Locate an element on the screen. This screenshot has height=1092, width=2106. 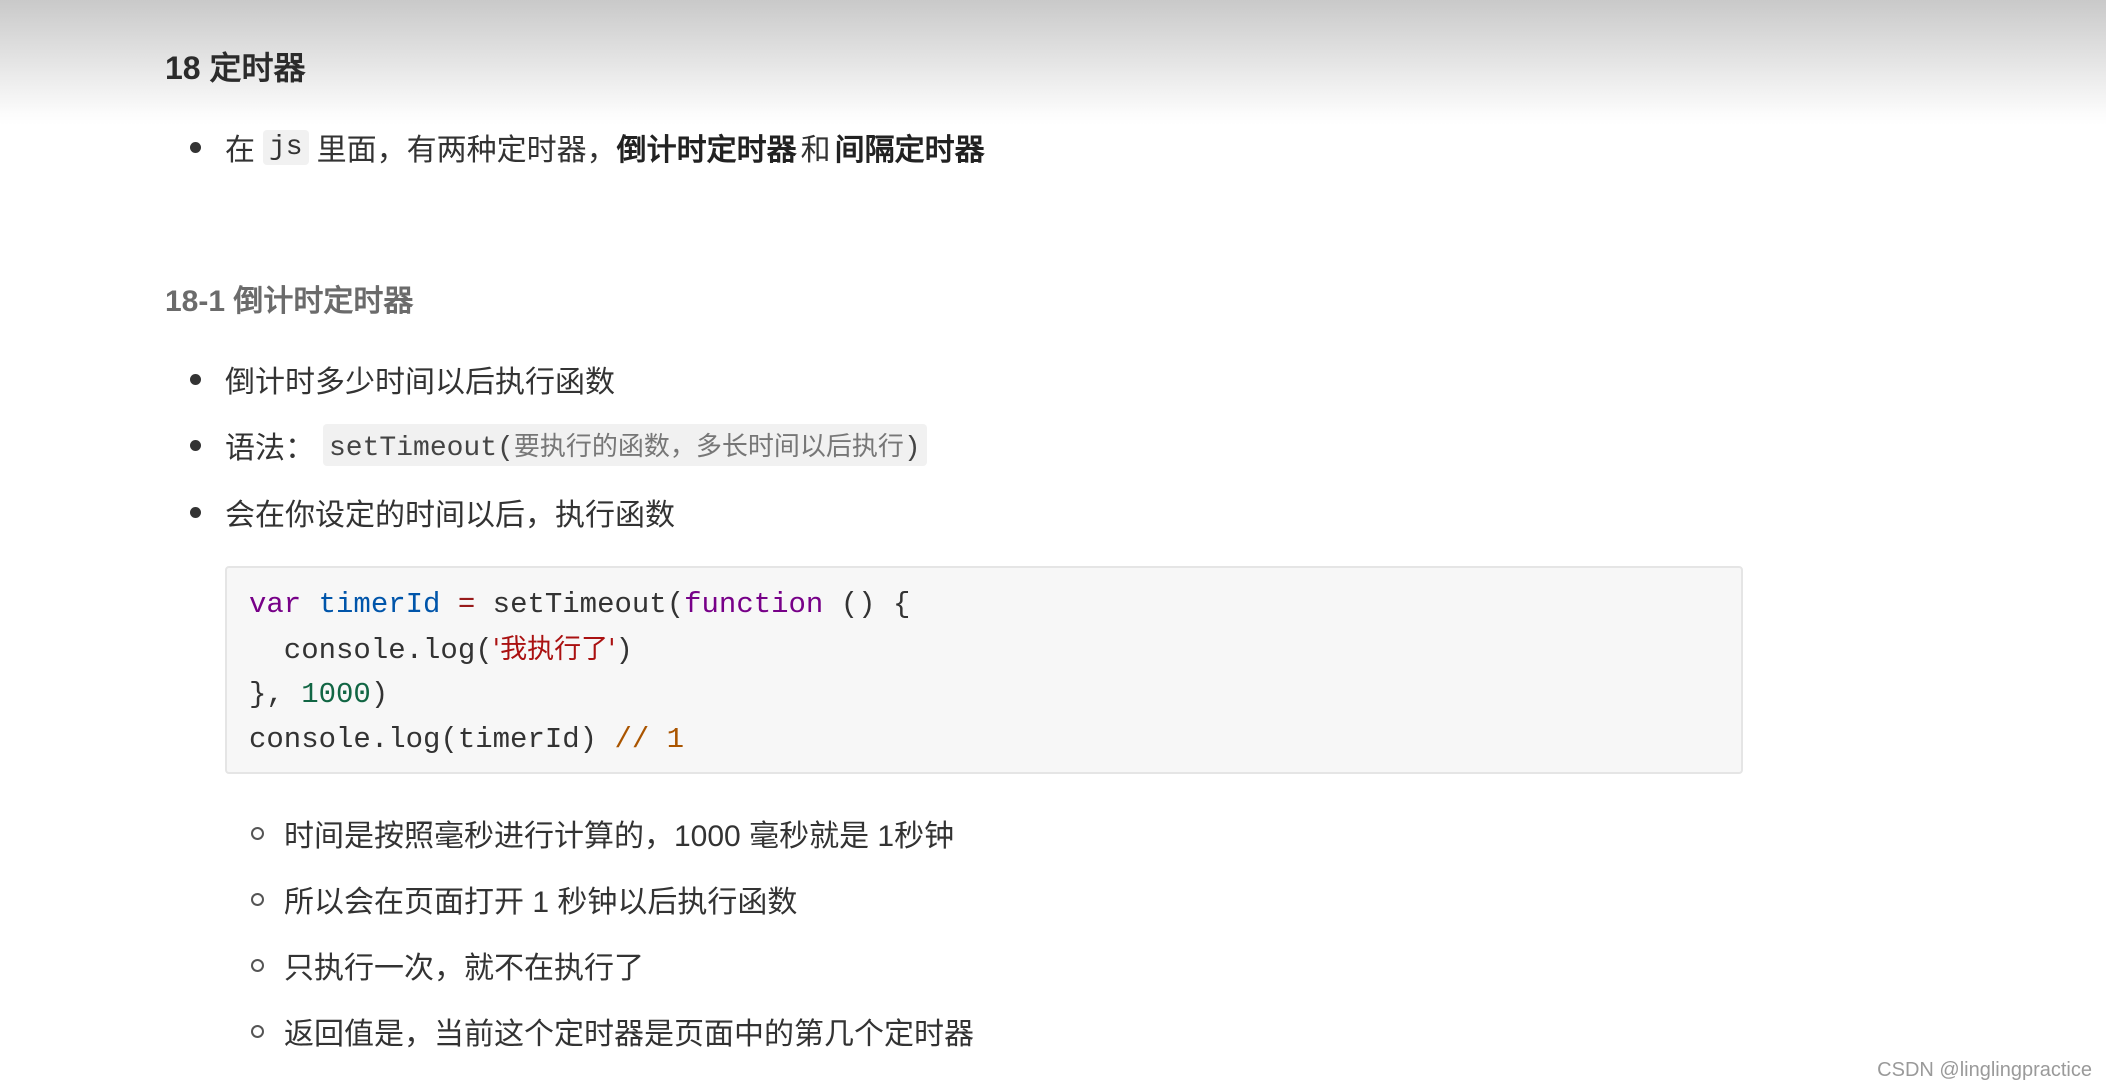
sub-bullet-item: 只执行一次，就不在执行了 is located at coordinates (447, 965).